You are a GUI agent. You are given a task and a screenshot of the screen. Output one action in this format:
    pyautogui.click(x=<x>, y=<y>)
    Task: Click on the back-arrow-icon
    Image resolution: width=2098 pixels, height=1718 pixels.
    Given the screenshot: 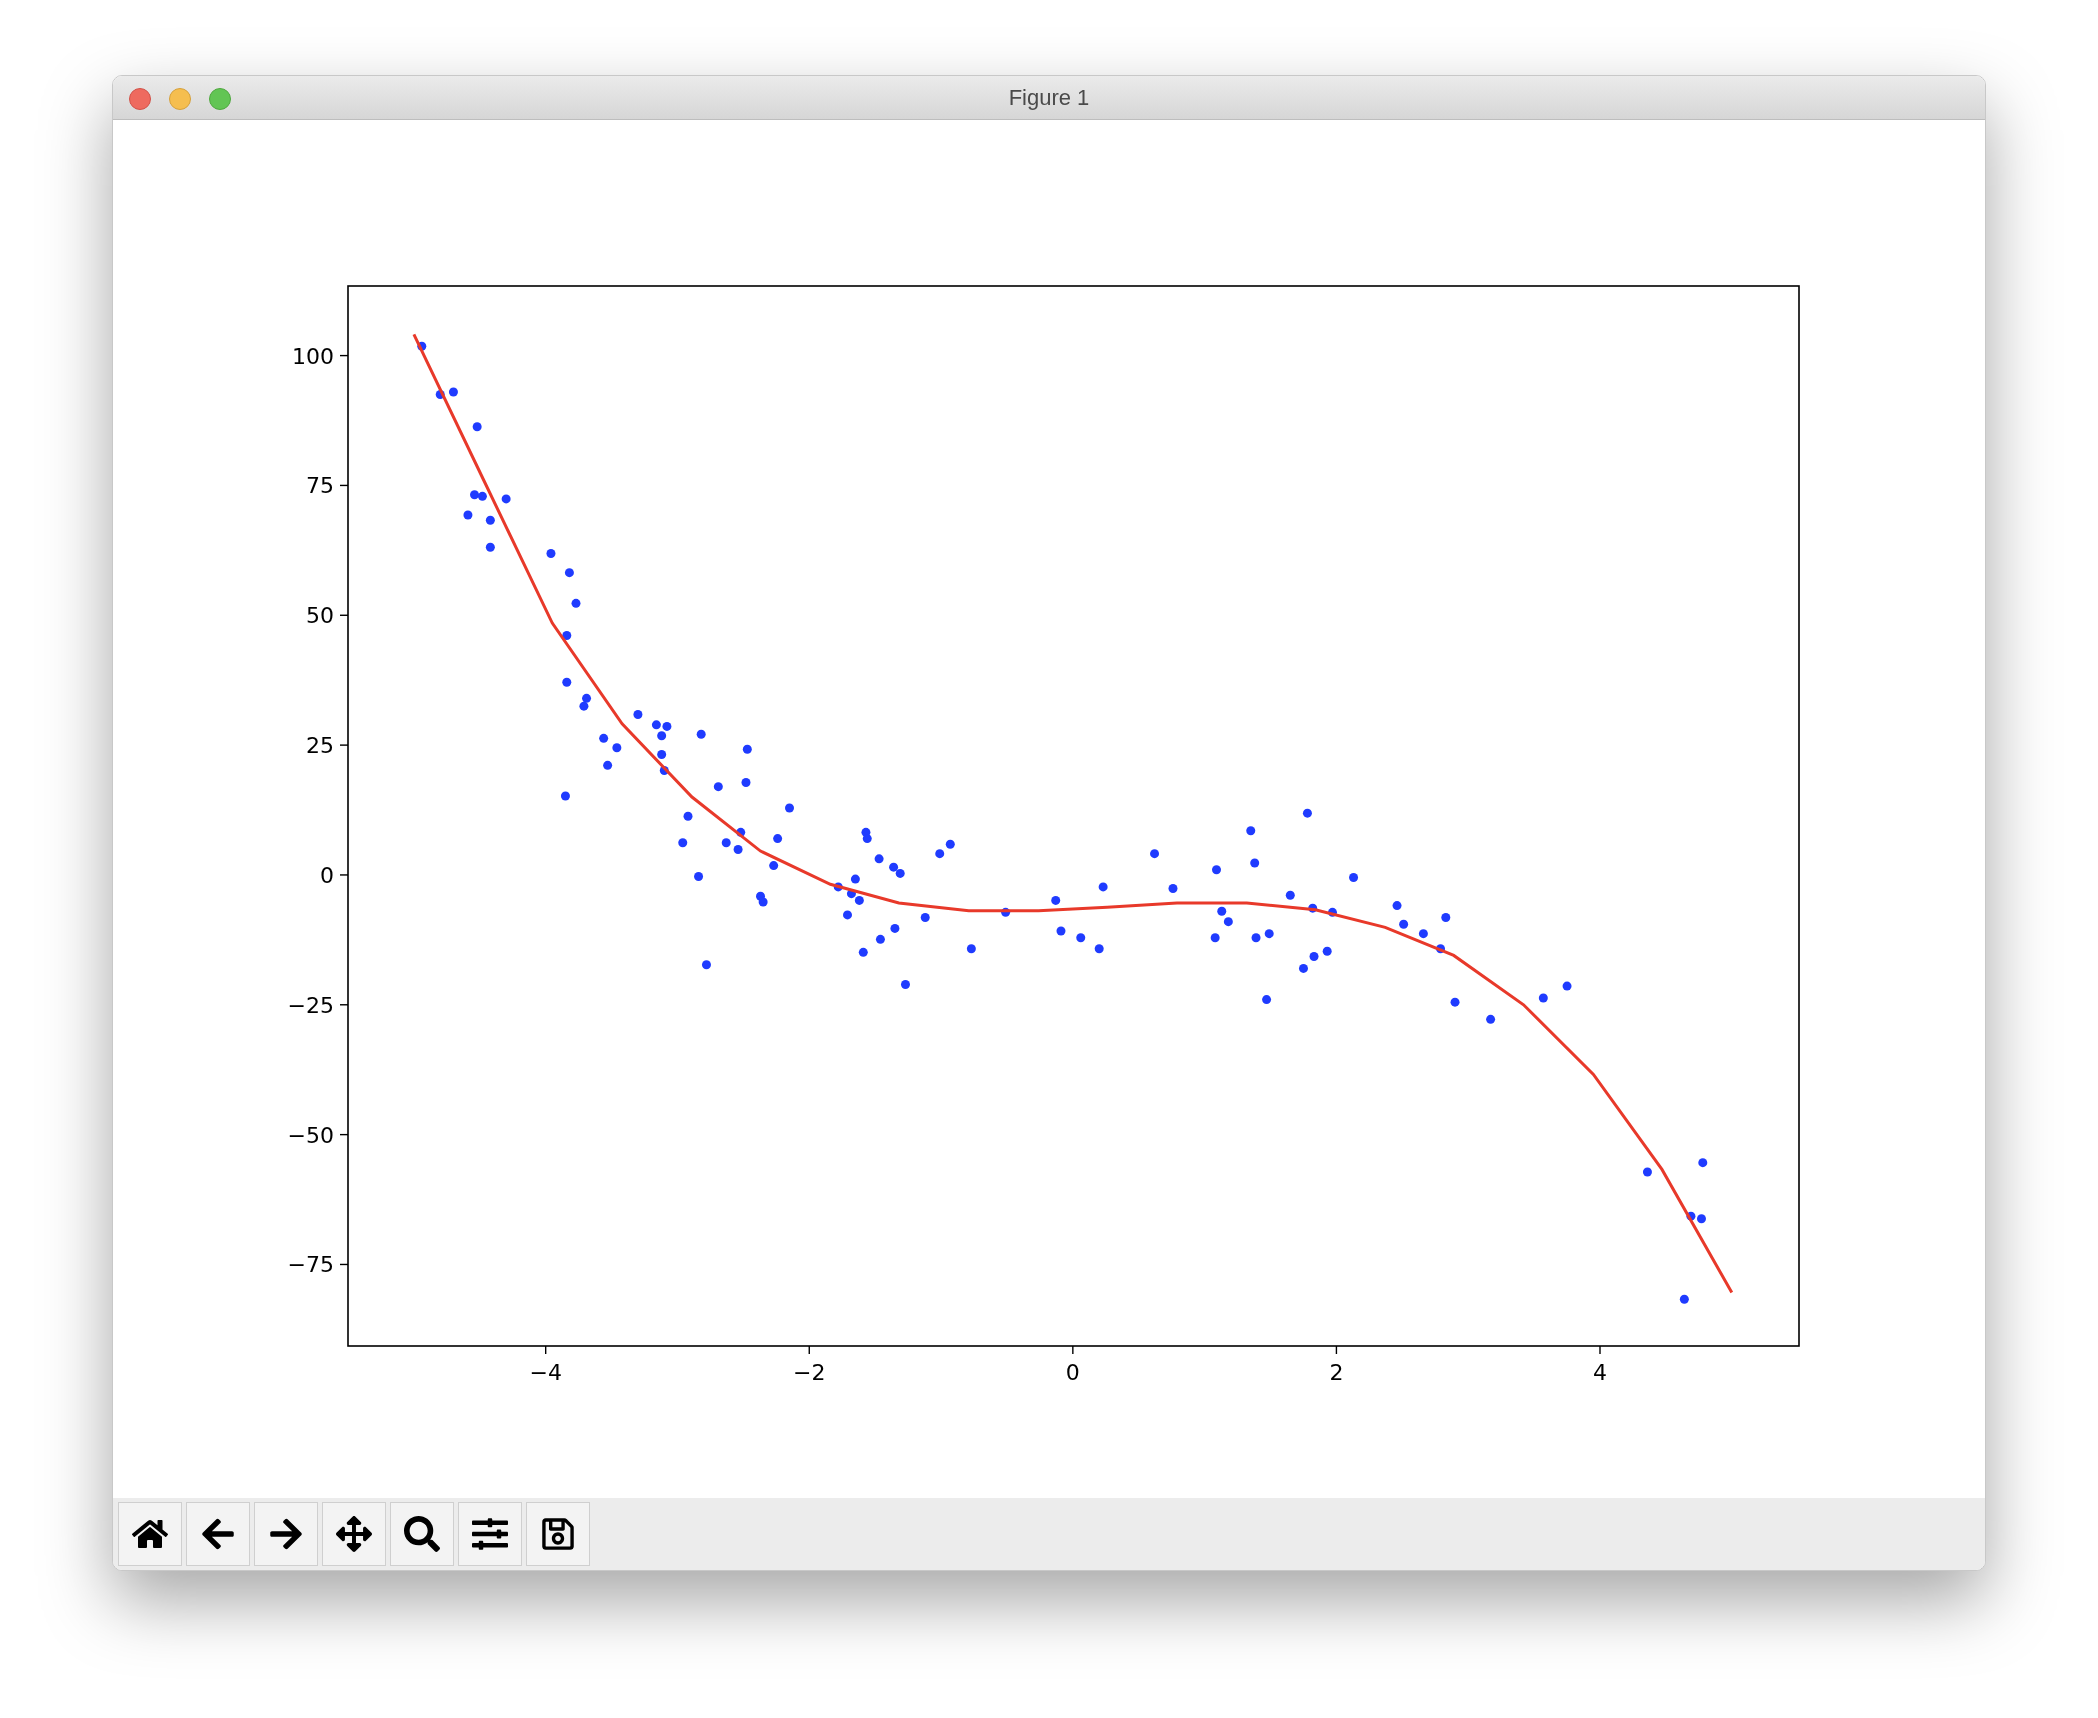 What is the action you would take?
    pyautogui.click(x=218, y=1534)
    